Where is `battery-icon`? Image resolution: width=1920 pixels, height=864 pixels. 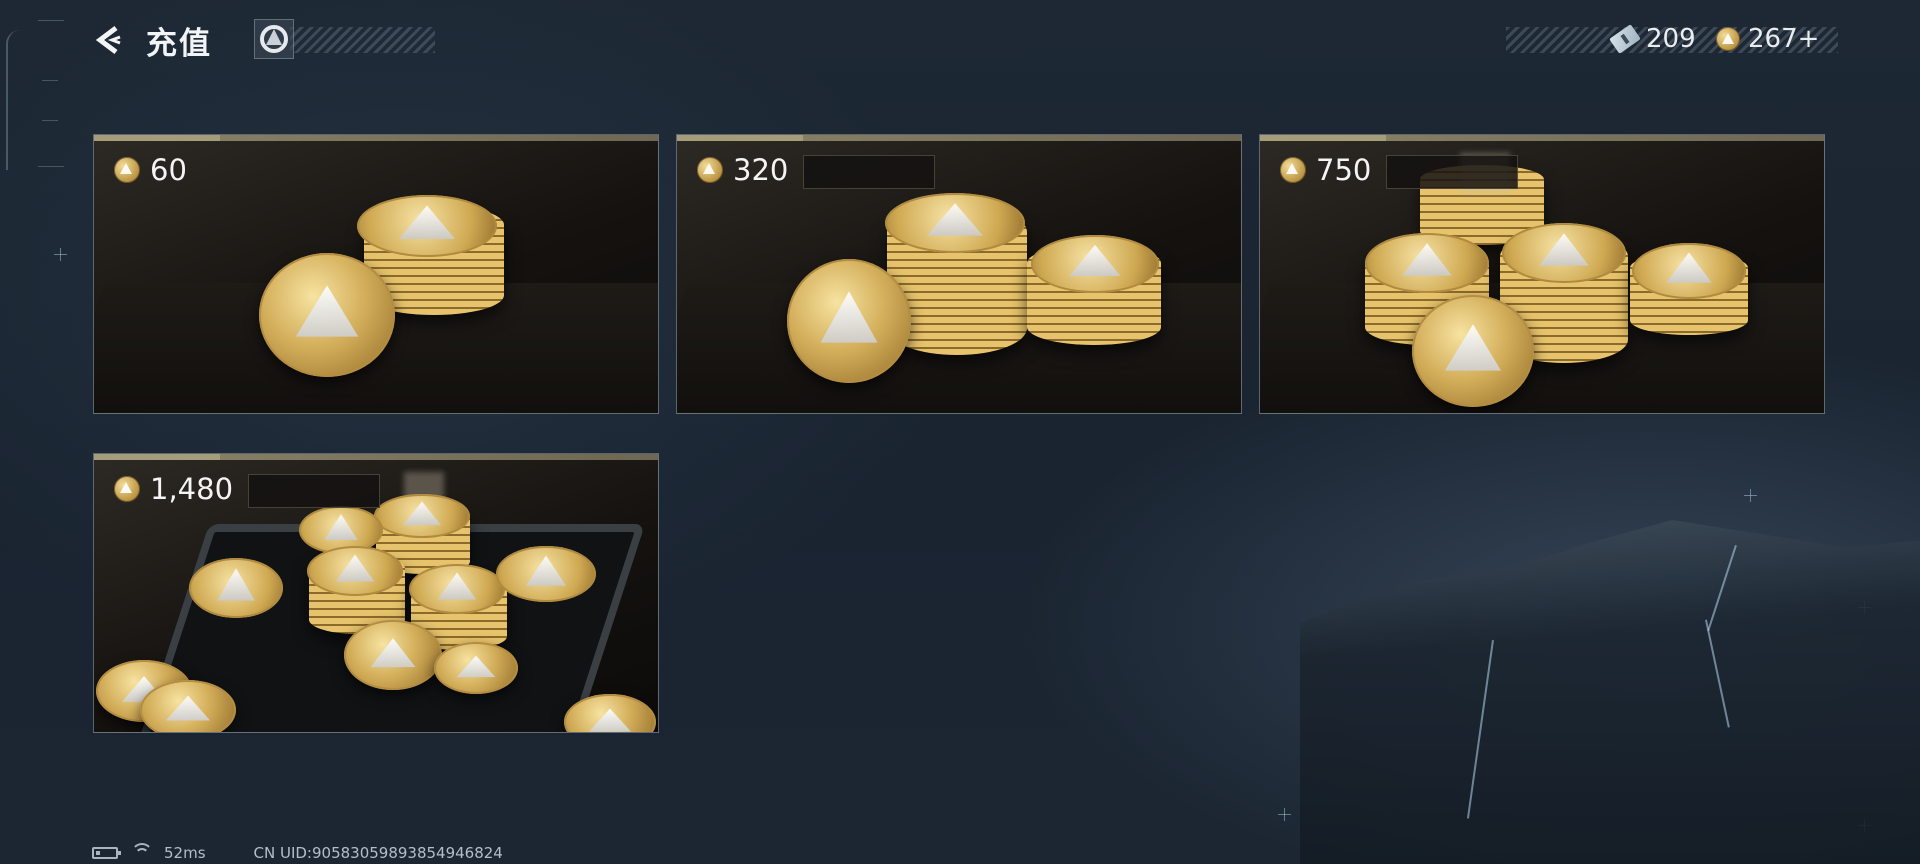
battery-icon is located at coordinates (106, 853).